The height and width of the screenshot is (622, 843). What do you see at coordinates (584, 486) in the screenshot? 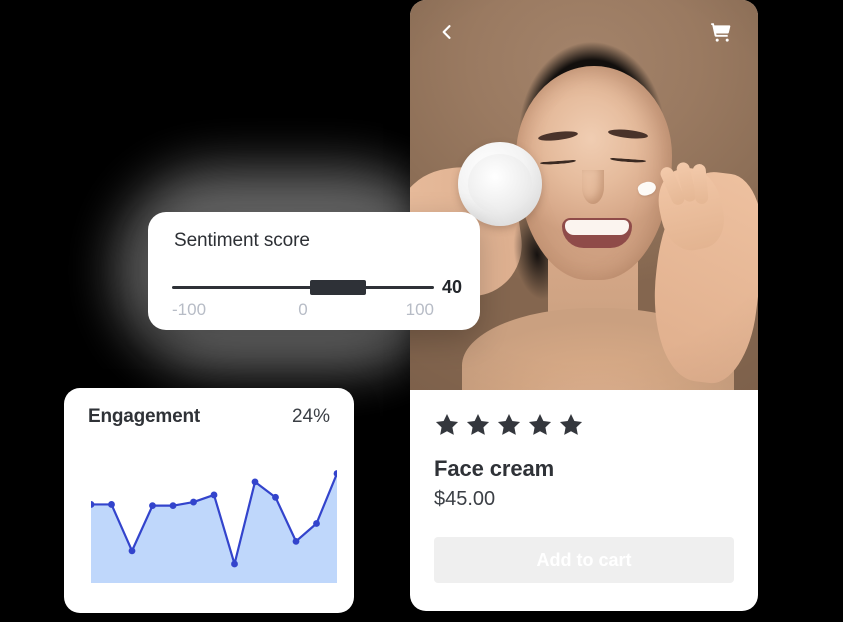
I see `product-info: Face cream $45.00 Add to cart` at bounding box center [584, 486].